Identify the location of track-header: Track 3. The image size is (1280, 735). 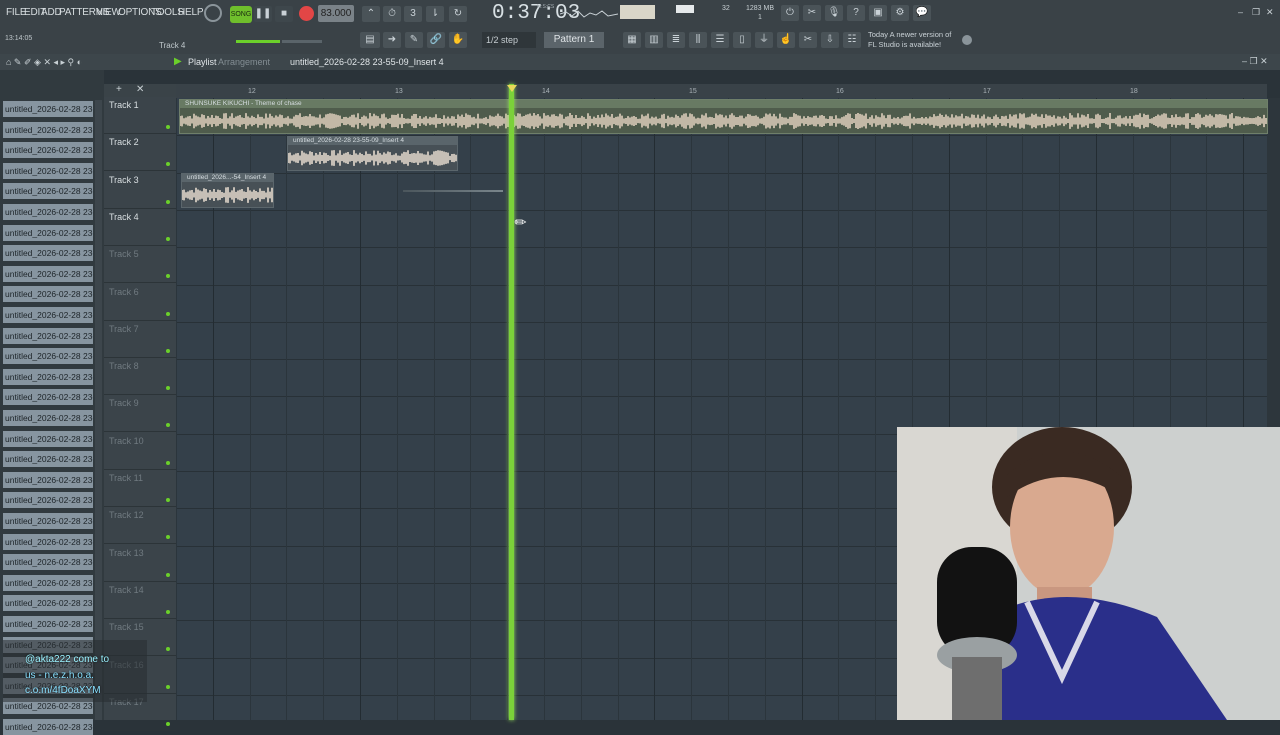
(140, 190).